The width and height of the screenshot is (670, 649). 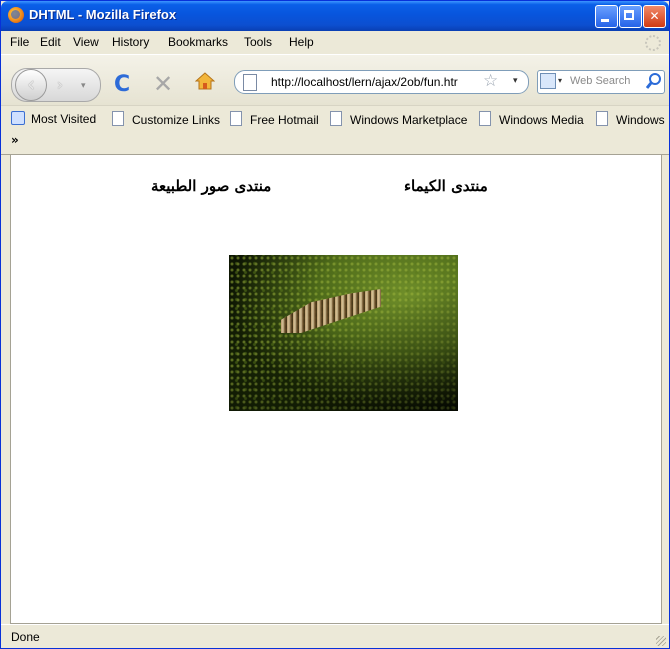 I want to click on menu-bookmarks: Bookmarks, so click(x=198, y=42).